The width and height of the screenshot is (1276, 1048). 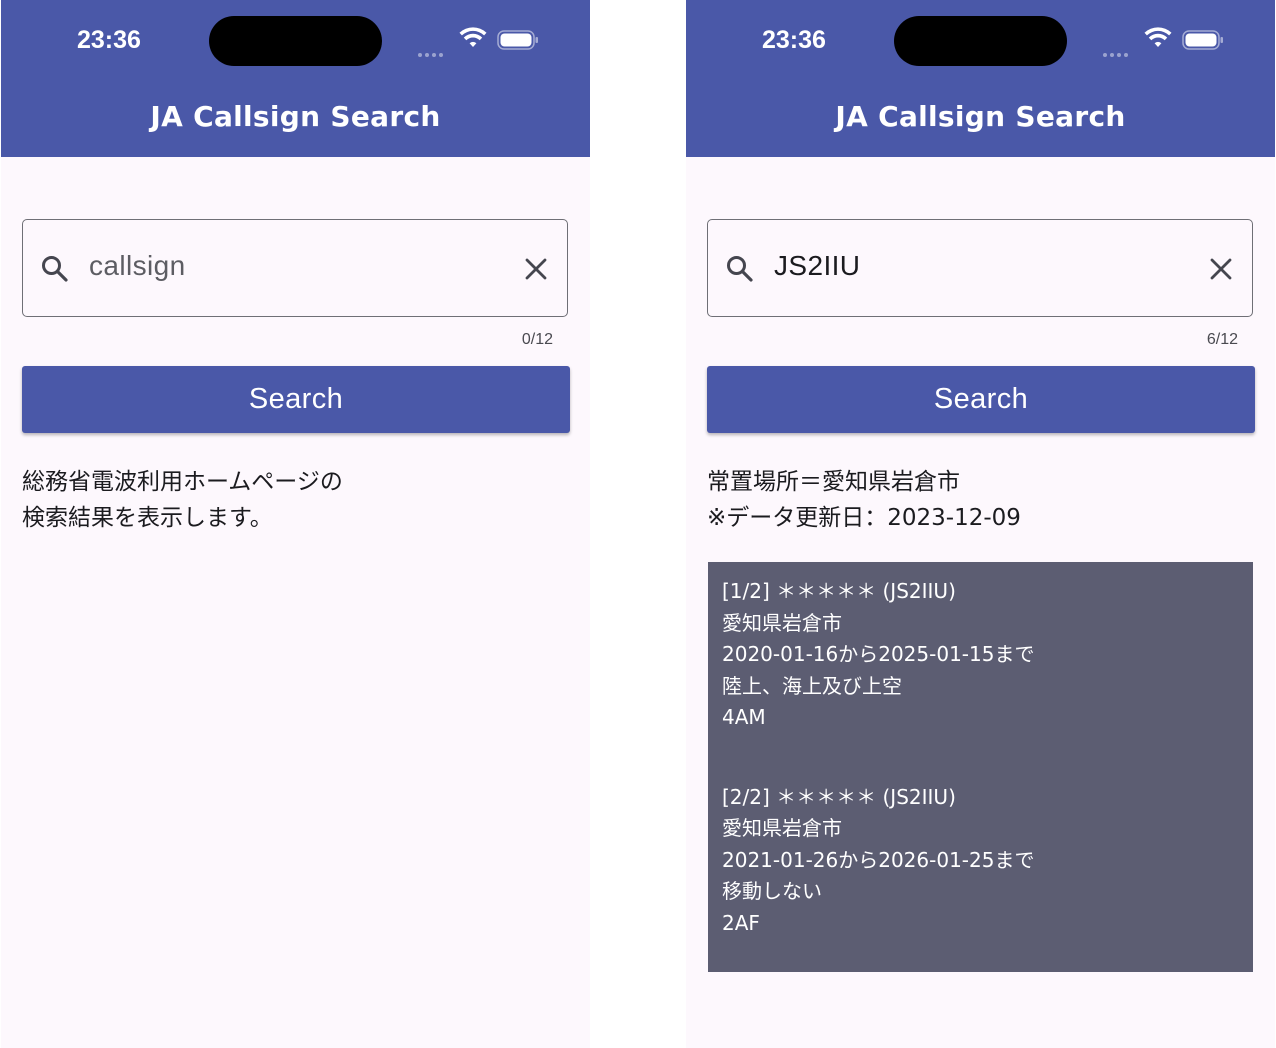 I want to click on record-period: 2020-01-16から2025-01-15まで, so click(x=878, y=654).